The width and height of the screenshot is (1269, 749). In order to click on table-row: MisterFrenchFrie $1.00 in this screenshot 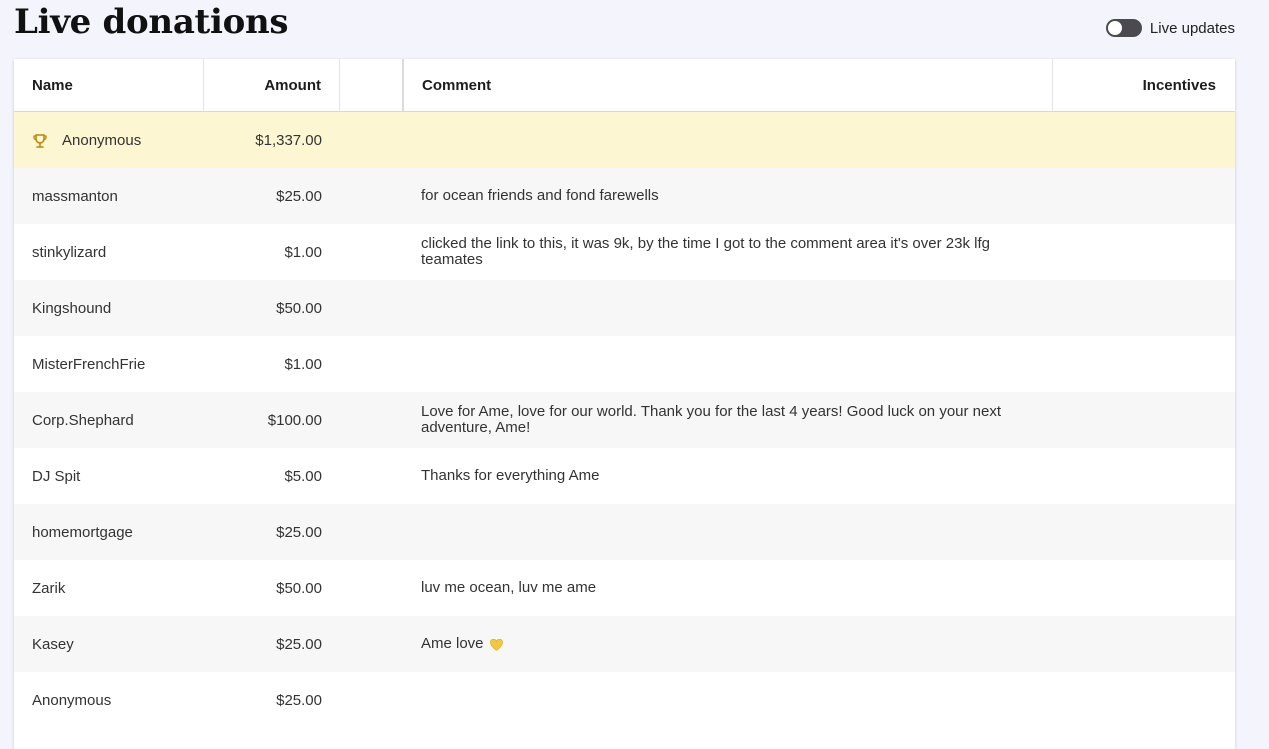, I will do `click(624, 364)`.